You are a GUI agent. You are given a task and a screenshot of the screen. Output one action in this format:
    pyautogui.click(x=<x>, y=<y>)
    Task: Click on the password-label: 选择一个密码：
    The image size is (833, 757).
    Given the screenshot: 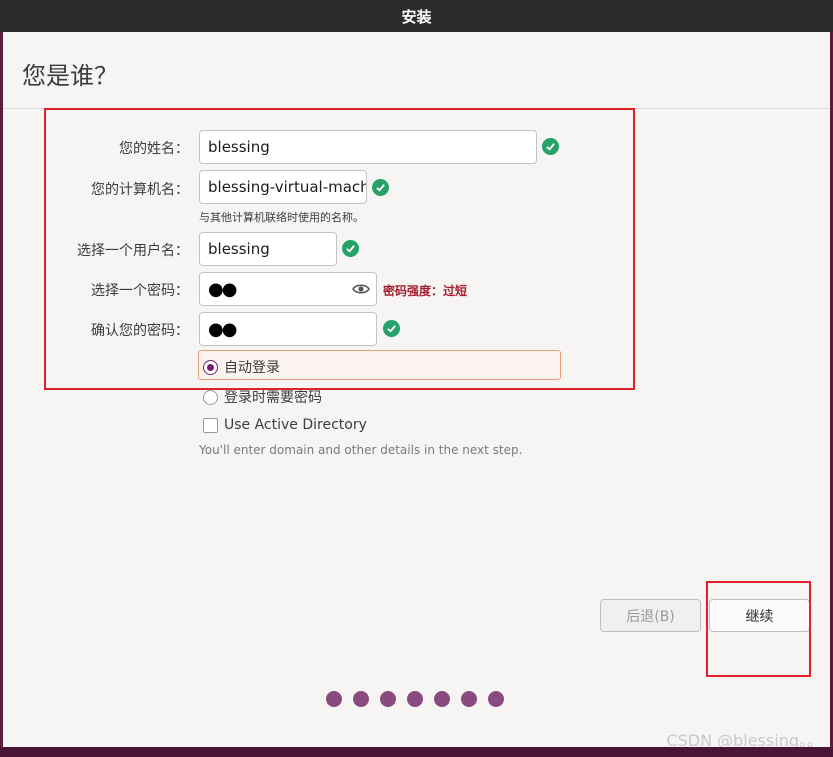 What is the action you would take?
    pyautogui.click(x=140, y=291)
    